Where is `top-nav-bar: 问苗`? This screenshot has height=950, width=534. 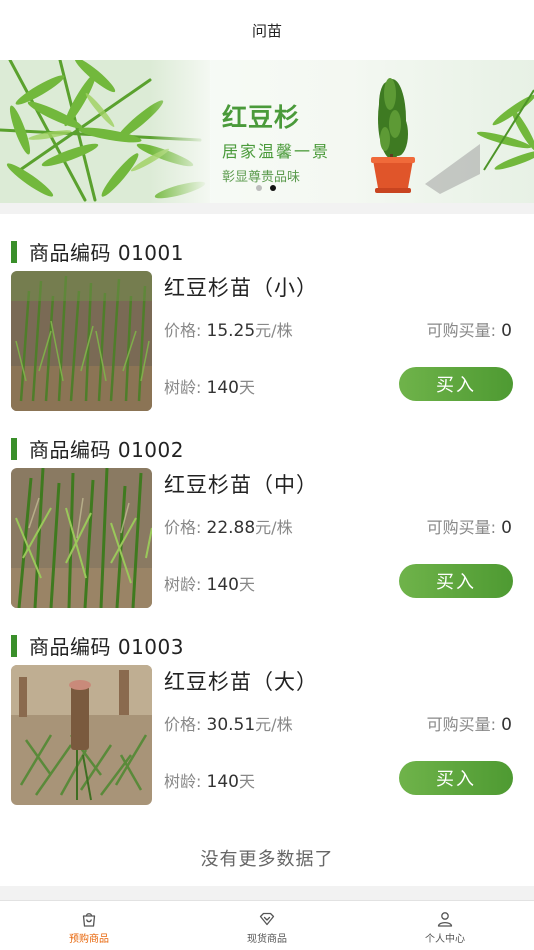 top-nav-bar: 问苗 is located at coordinates (267, 30).